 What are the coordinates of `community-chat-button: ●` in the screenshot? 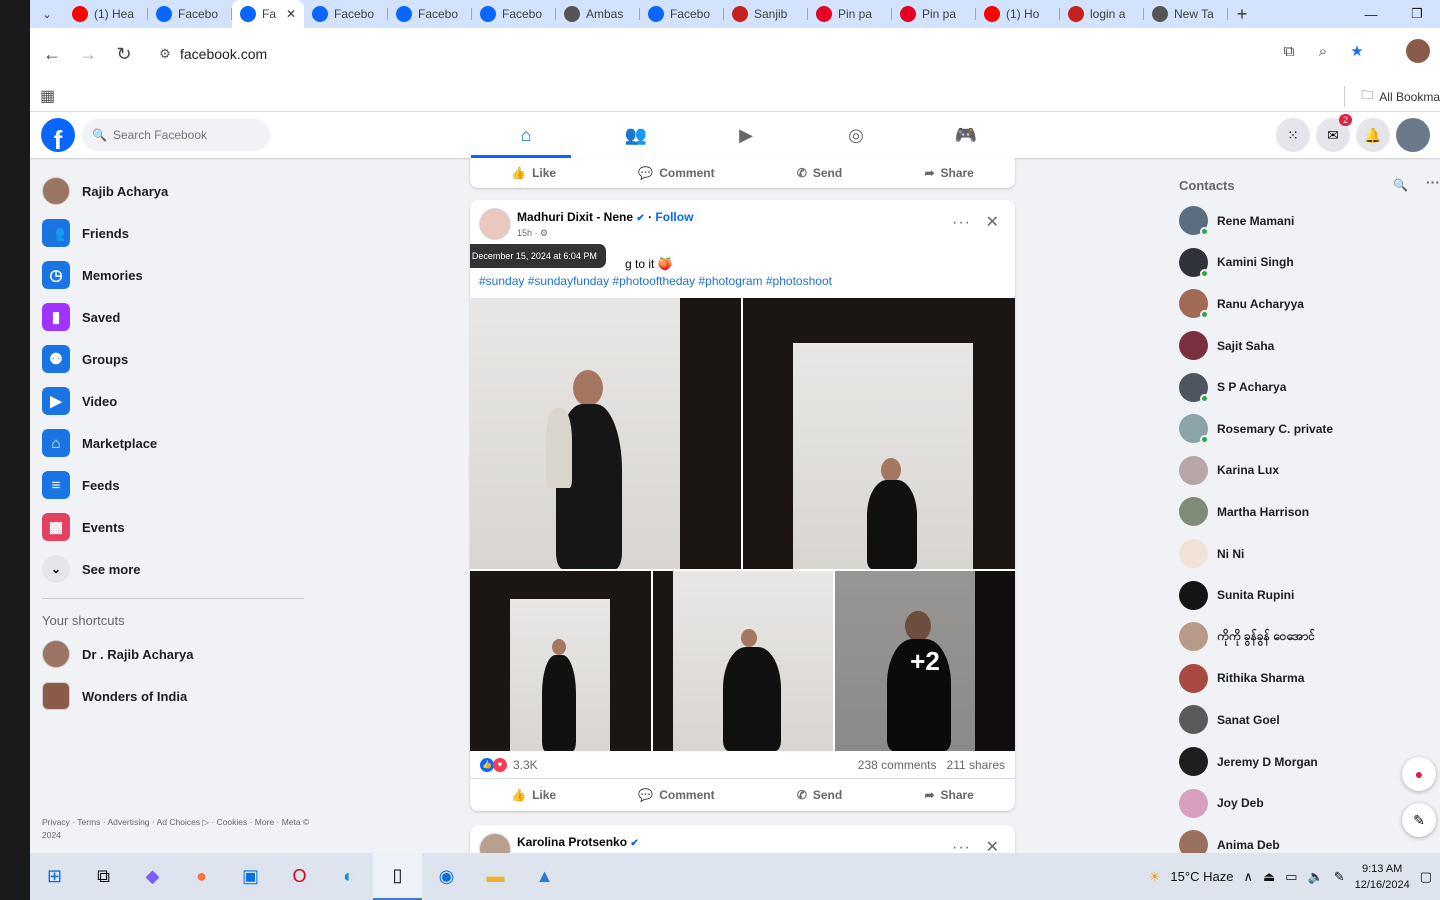 It's located at (1419, 774).